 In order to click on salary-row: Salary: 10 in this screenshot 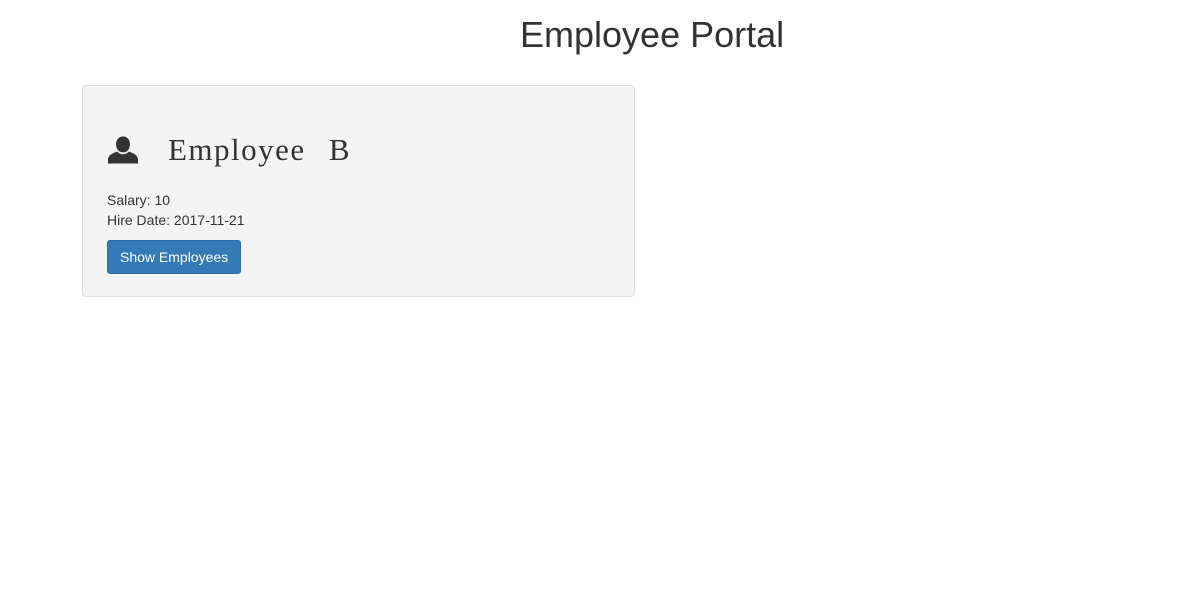, I will do `click(138, 200)`.